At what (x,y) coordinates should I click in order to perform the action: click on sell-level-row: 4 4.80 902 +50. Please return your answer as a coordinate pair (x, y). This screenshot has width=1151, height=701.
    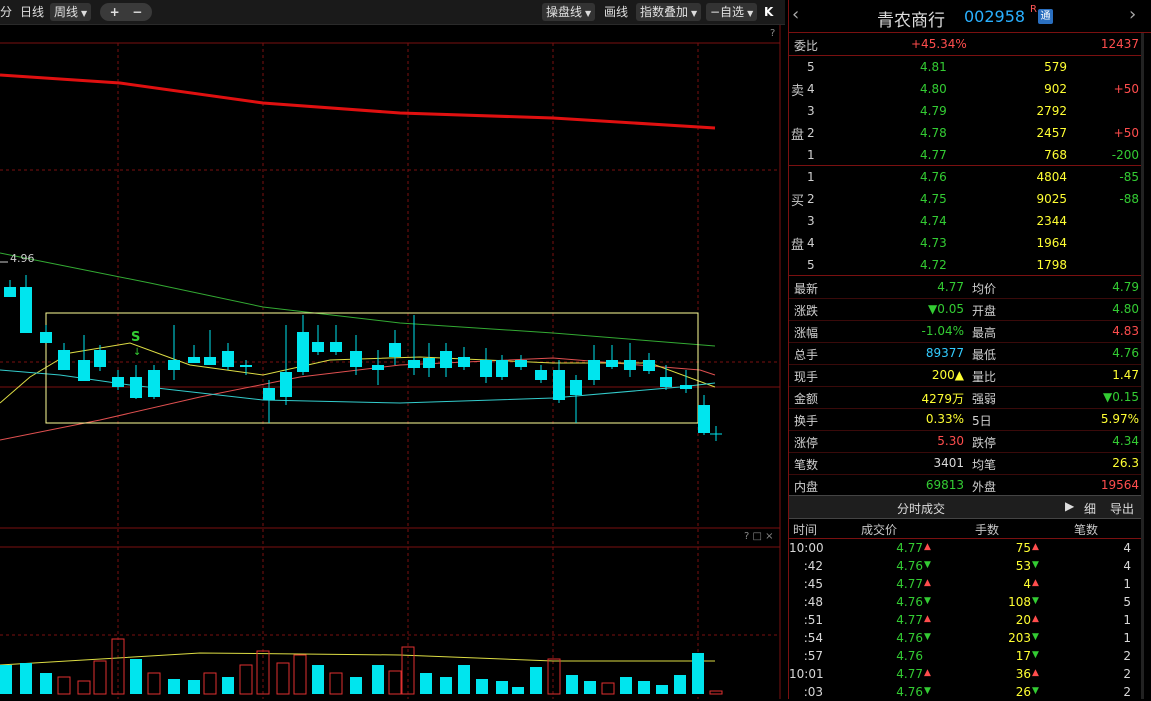
    Looking at the image, I should click on (966, 89).